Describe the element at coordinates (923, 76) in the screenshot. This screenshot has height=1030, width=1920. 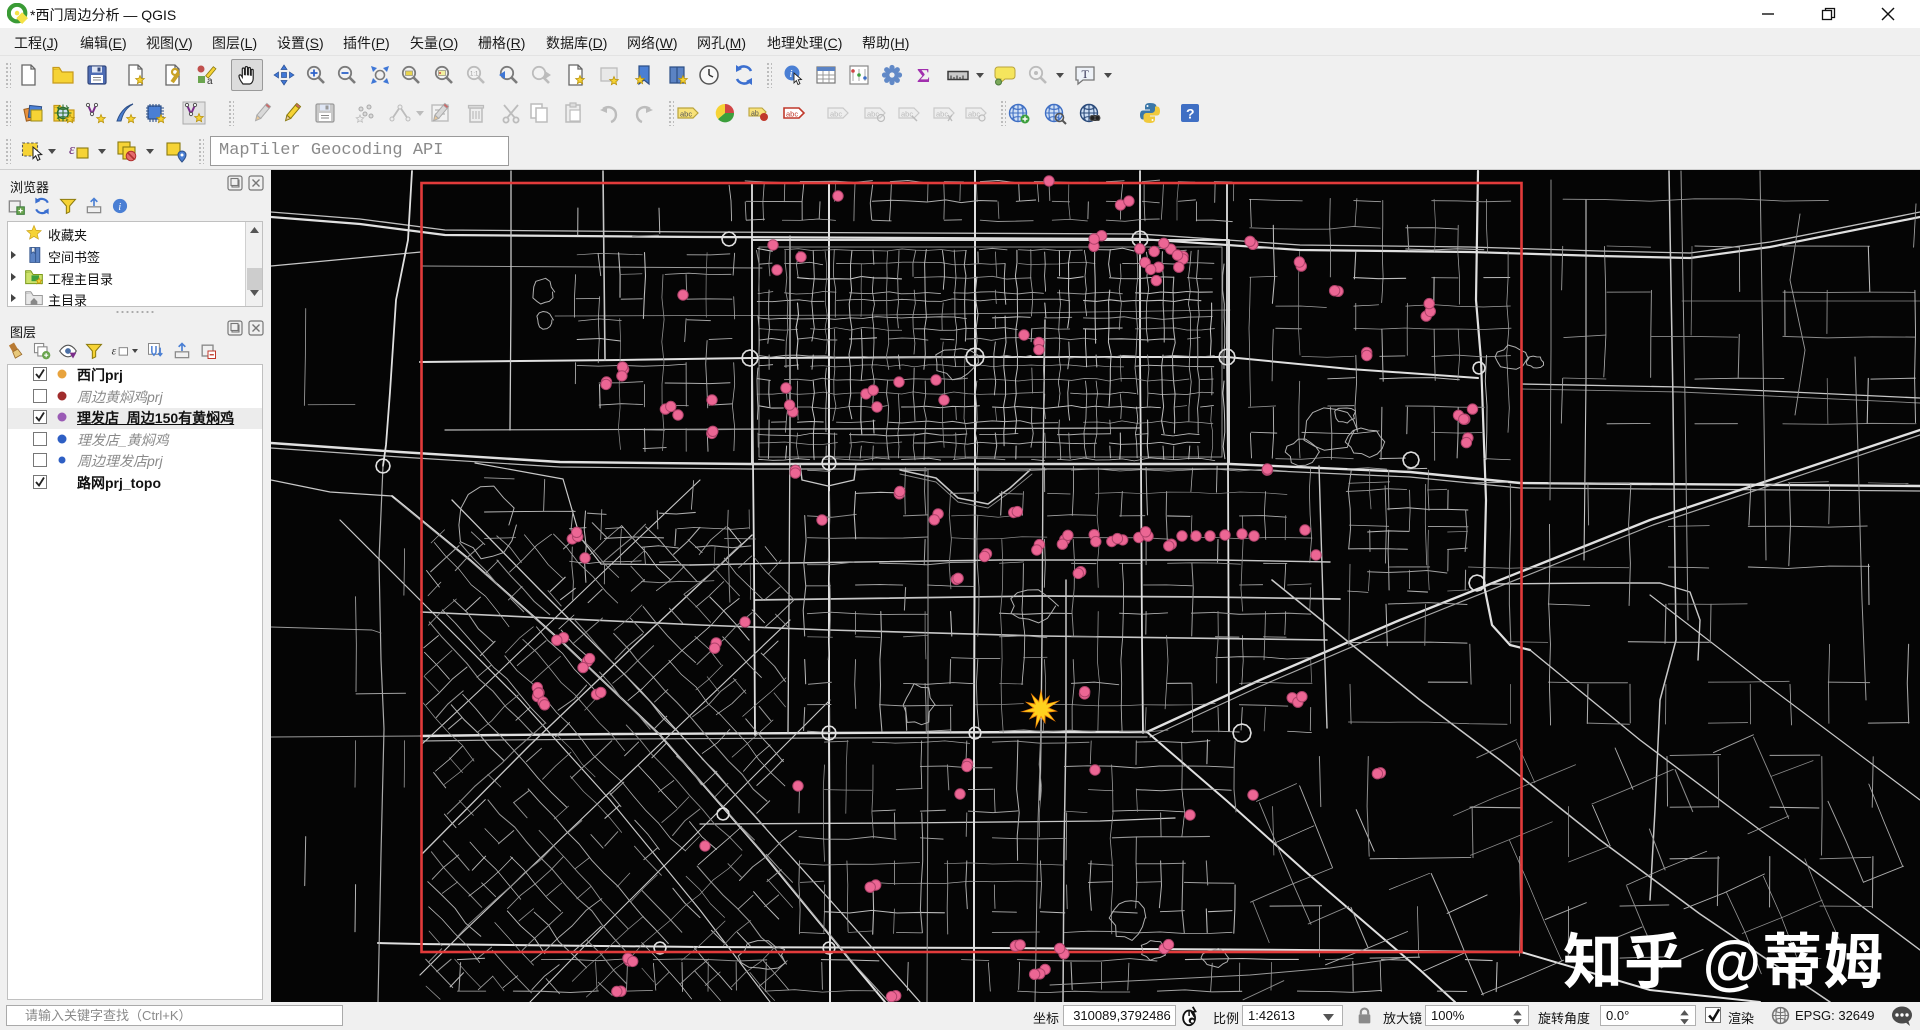
I see `svg-text: Σ` at that location.